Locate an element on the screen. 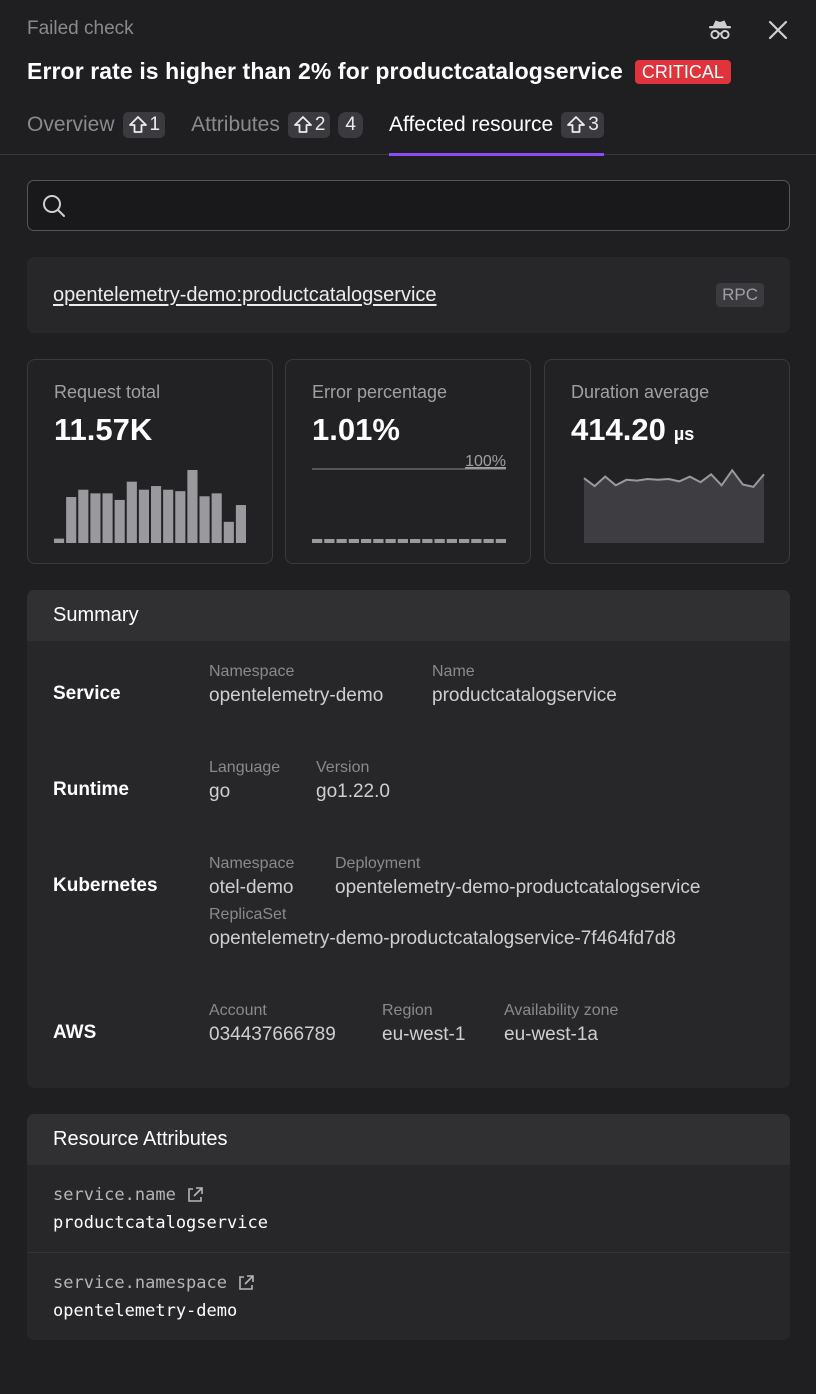 This screenshot has width=816, height=1394. field-runtime-version: Version go1.22.0 is located at coordinates (353, 781).